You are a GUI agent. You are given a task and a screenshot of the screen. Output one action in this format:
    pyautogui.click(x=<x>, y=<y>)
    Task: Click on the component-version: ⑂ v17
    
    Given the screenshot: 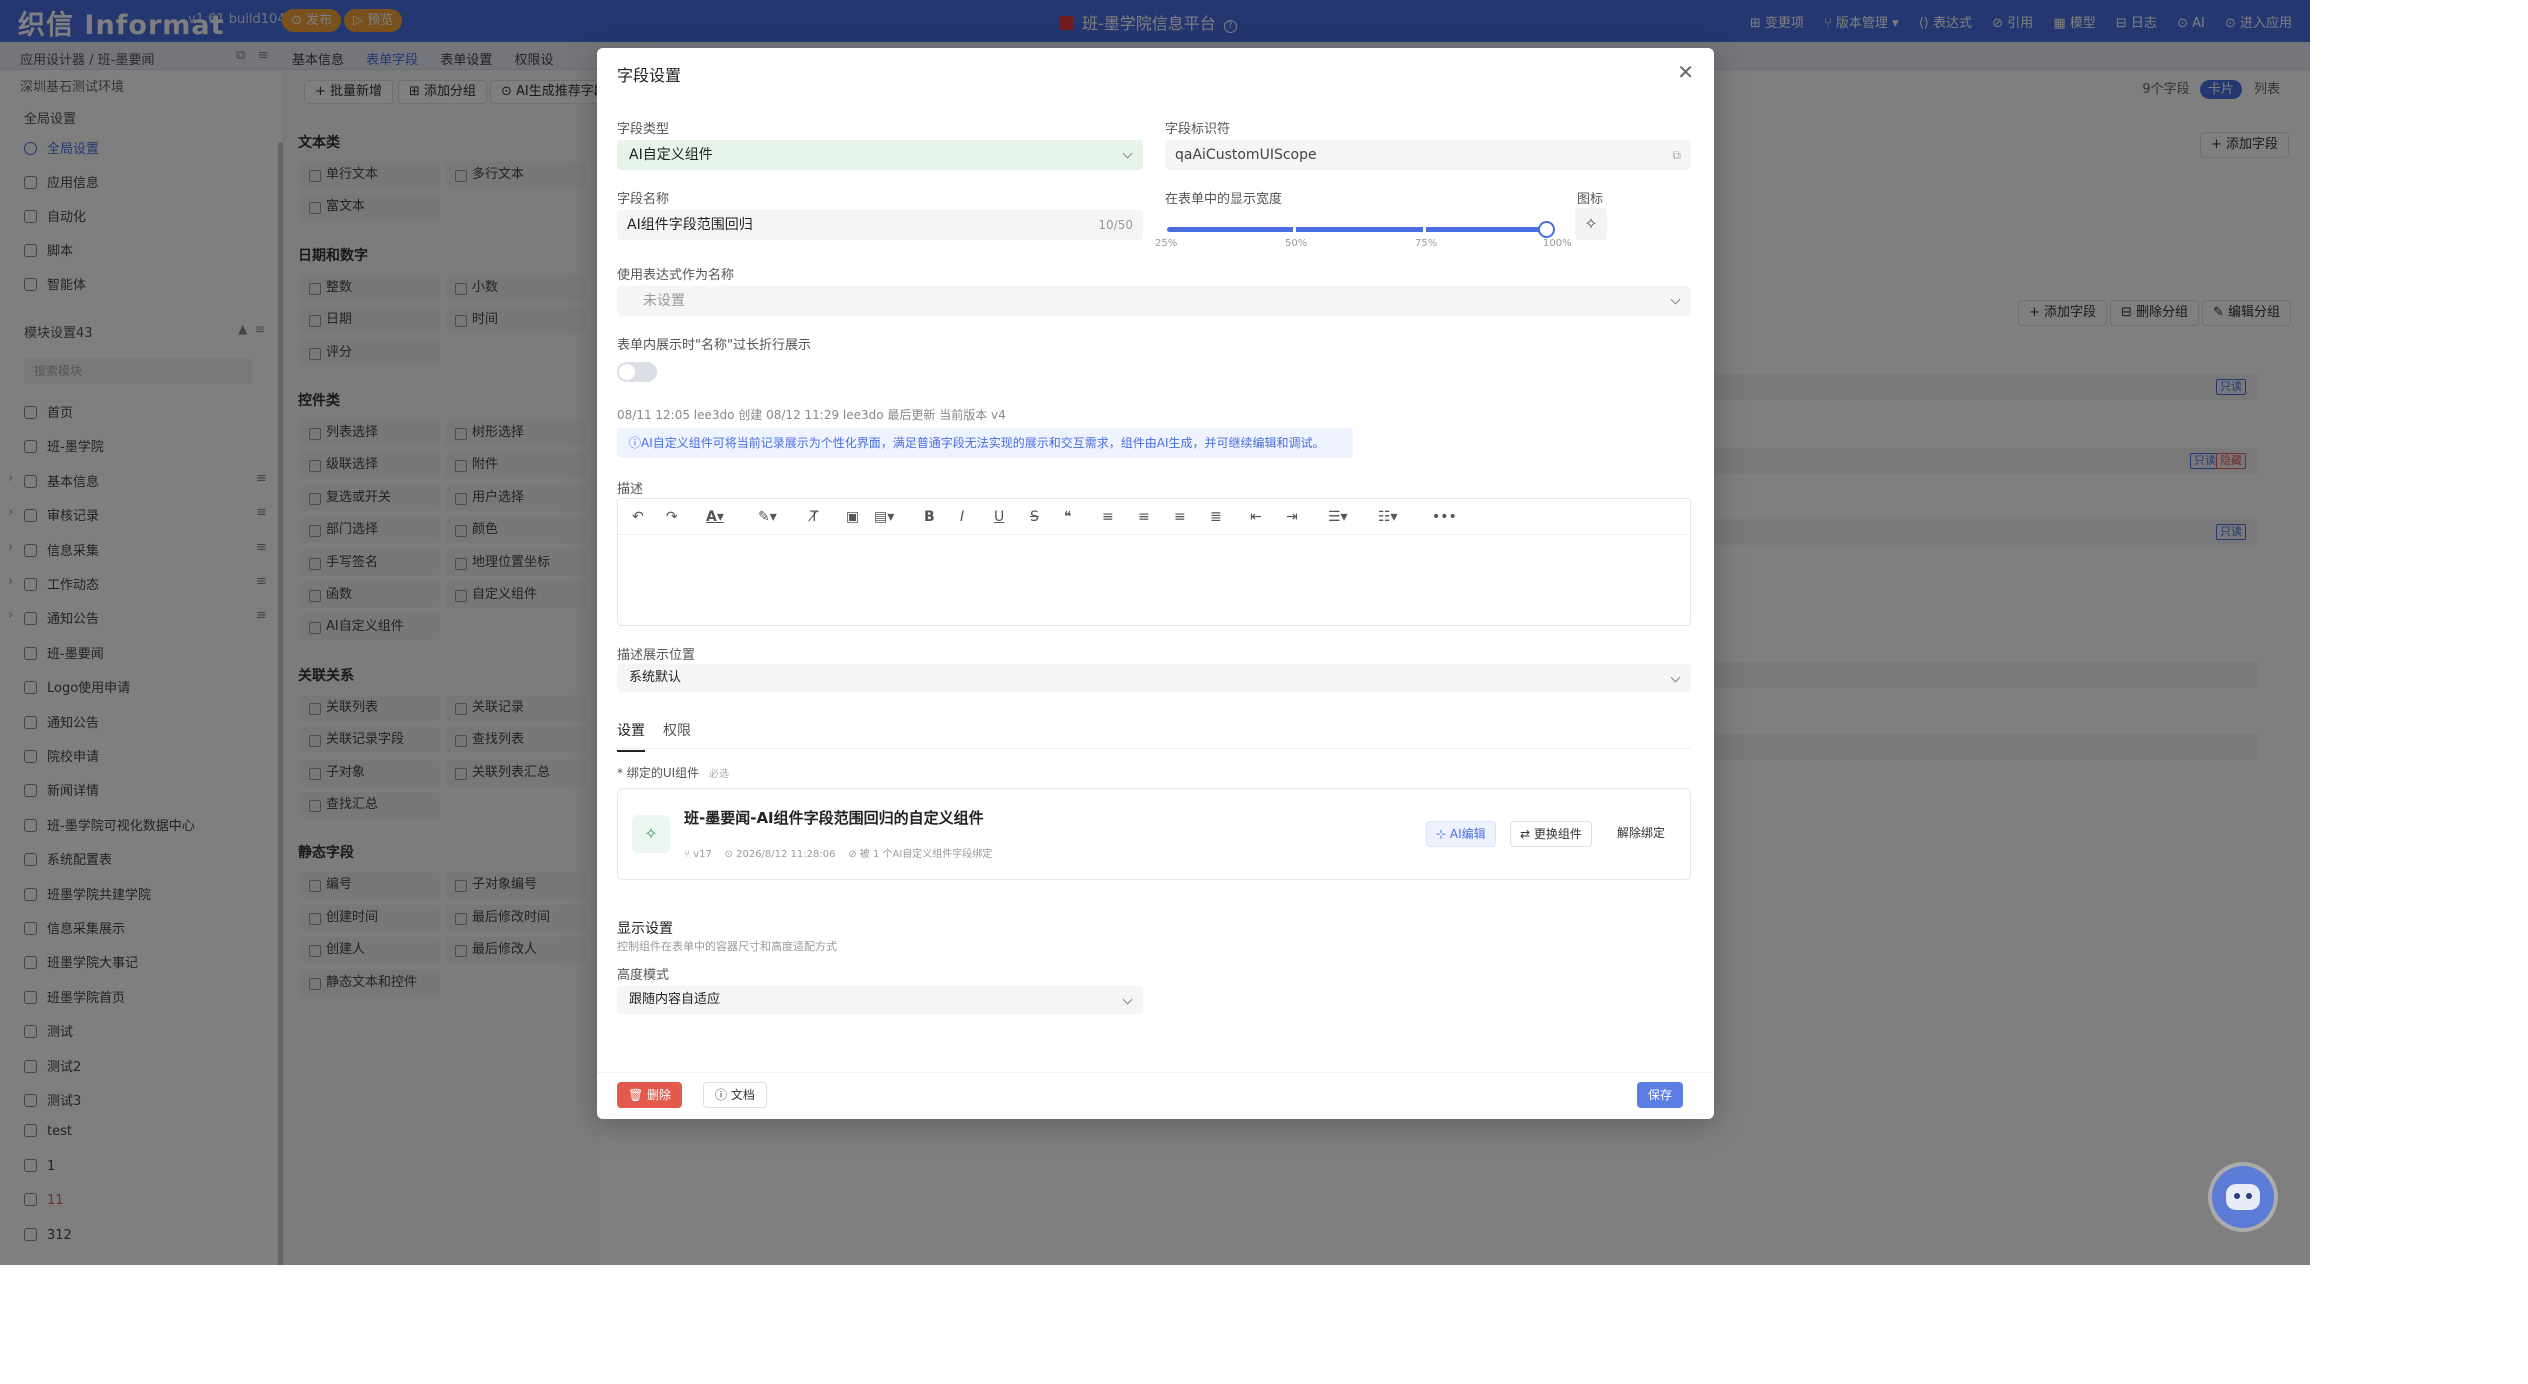 What is the action you would take?
    pyautogui.click(x=698, y=854)
    